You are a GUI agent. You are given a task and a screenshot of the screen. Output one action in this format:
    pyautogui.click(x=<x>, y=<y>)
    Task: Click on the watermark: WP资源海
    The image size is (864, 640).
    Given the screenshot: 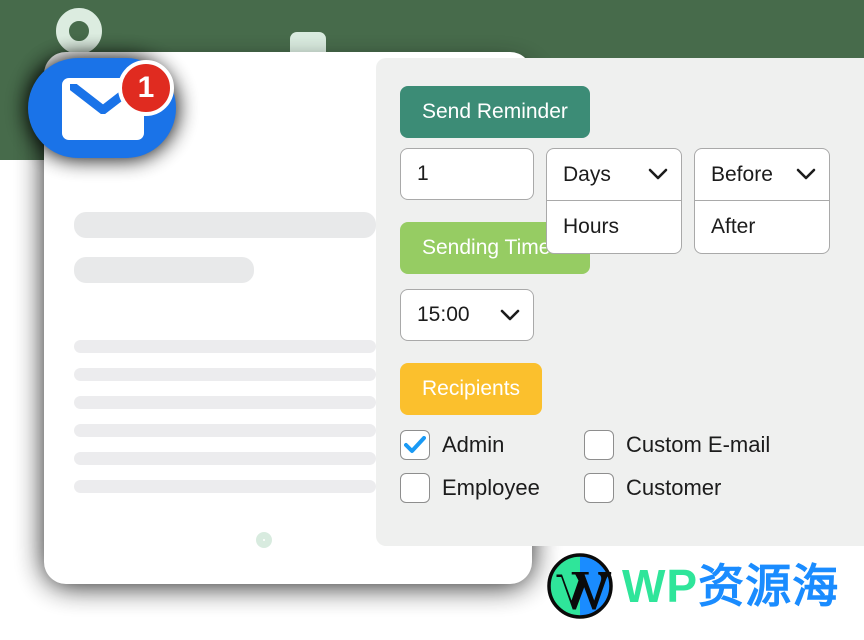 What is the action you would take?
    pyautogui.click(x=692, y=586)
    